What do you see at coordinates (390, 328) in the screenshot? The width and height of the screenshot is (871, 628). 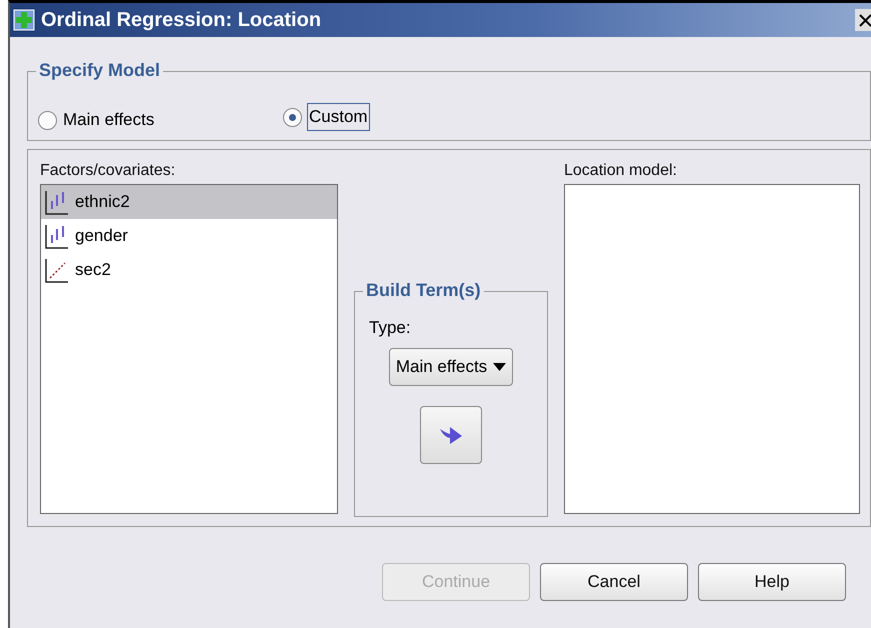 I see `type-label: Type:` at bounding box center [390, 328].